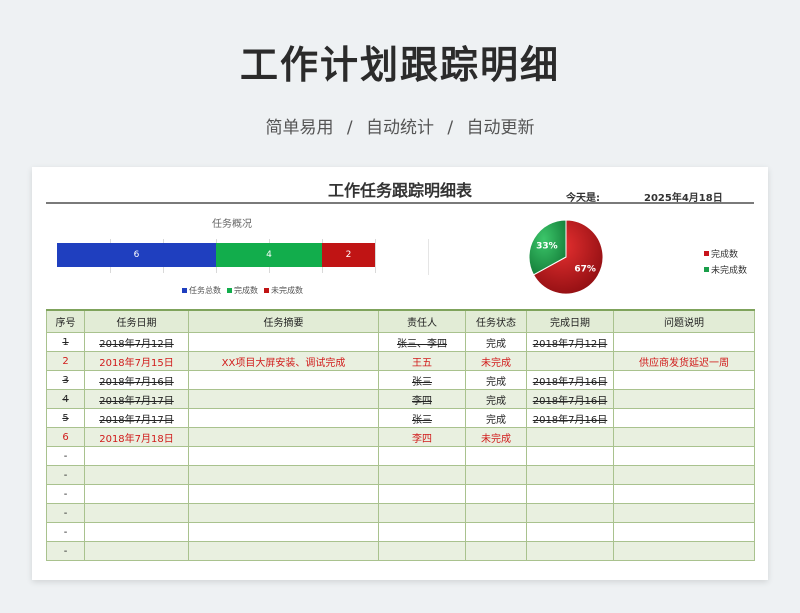 This screenshot has height=613, width=800. Describe the element at coordinates (269, 255) in the screenshot. I see `bar-done: 4` at that location.